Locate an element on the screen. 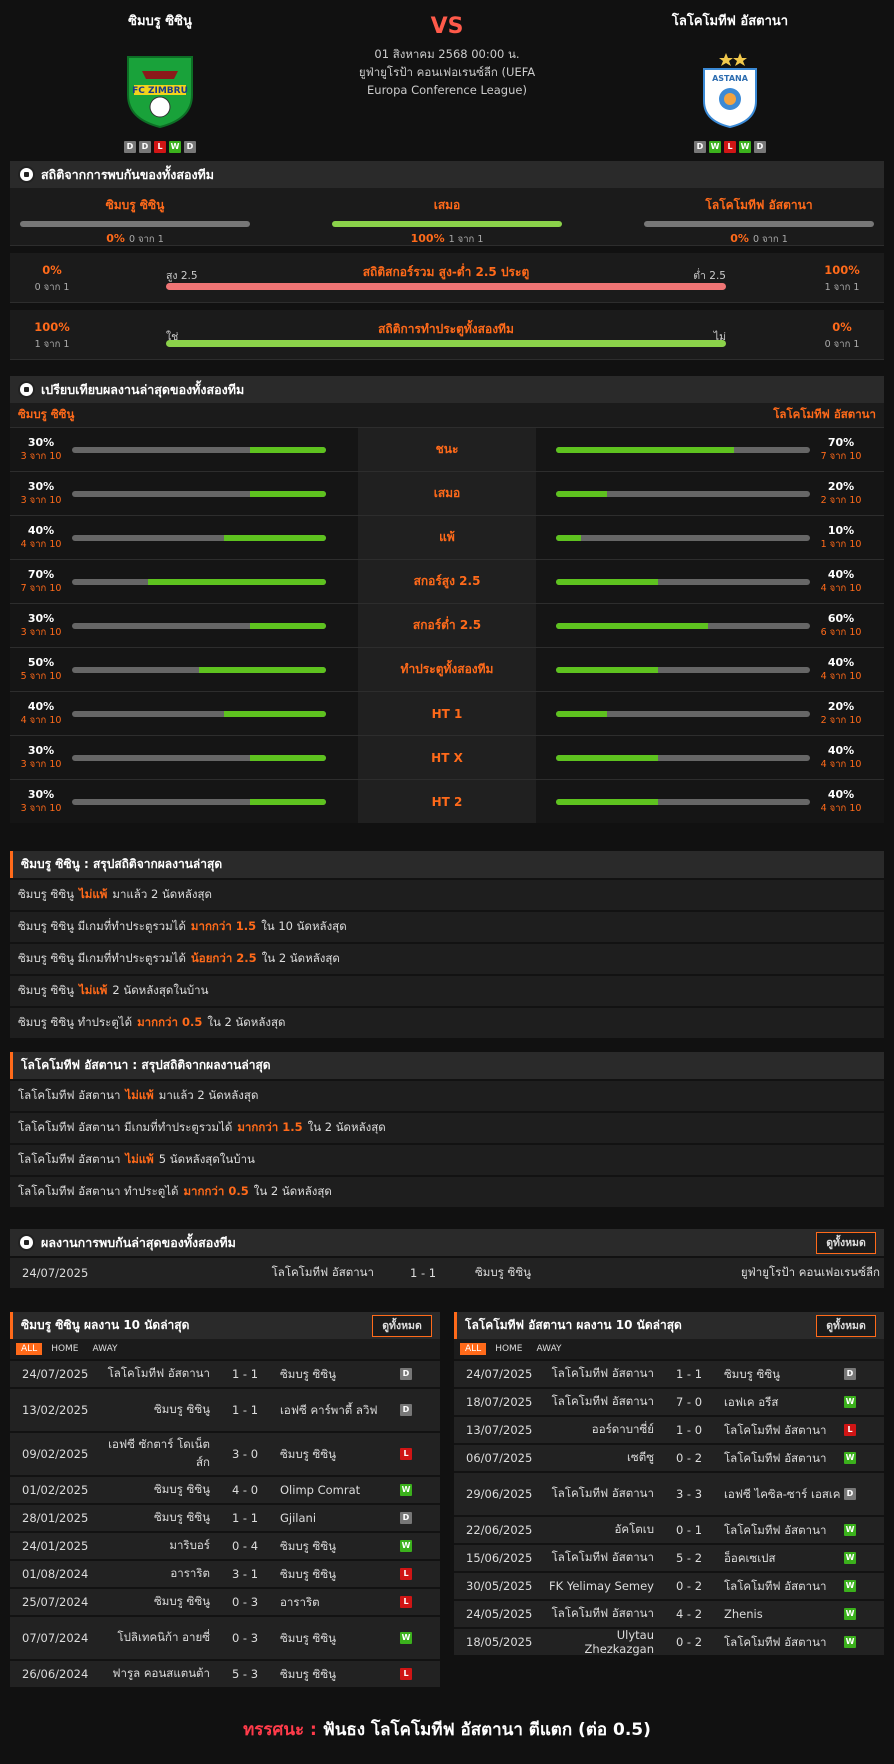 The height and width of the screenshot is (1764, 894). match-row: 24/01/2025 มาริบอร์ 0 - 4 ซิมบรู ซิซินู W is located at coordinates (225, 1545).